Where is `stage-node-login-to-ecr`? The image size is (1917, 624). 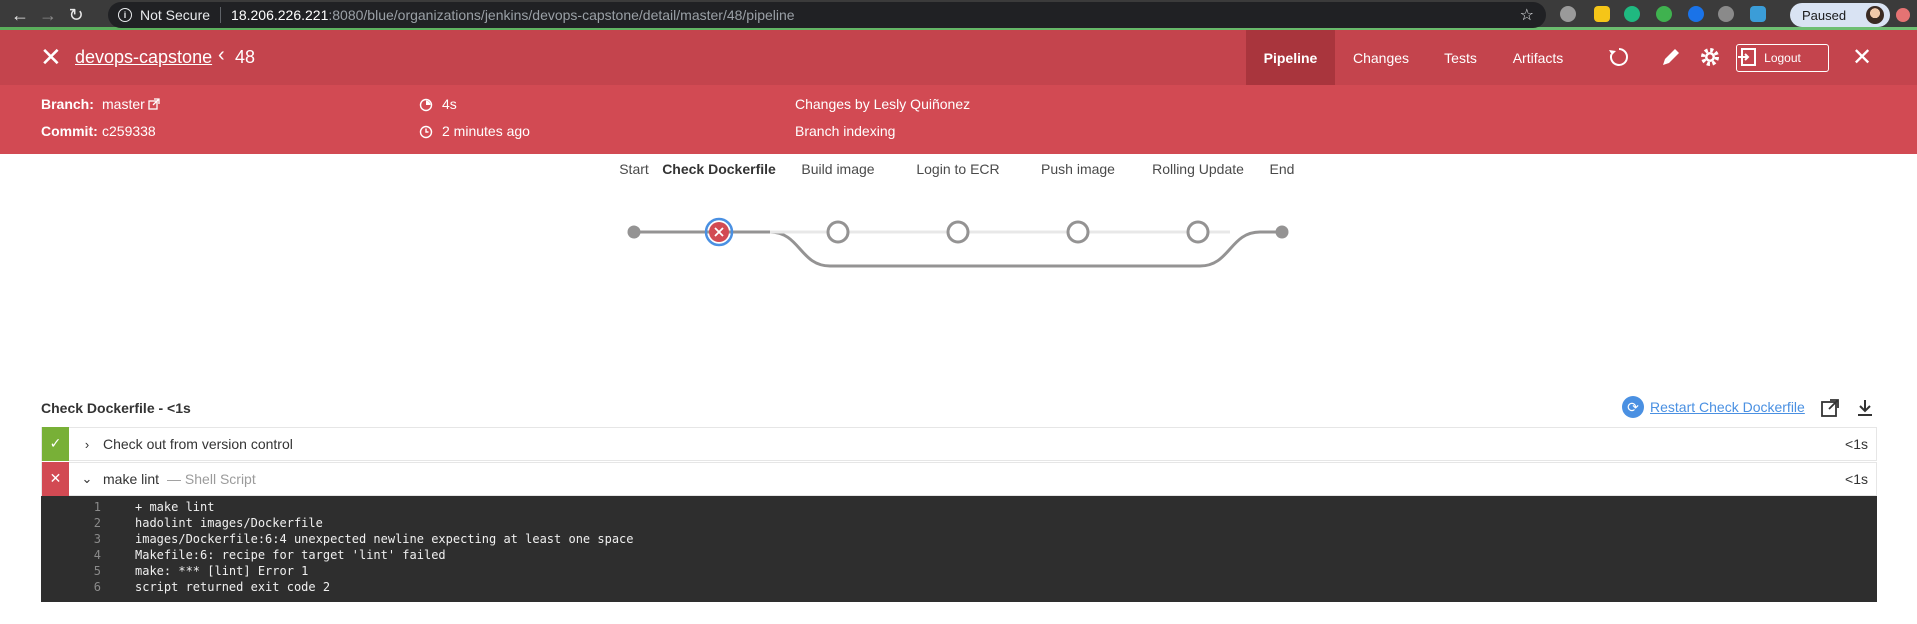 stage-node-login-to-ecr is located at coordinates (958, 232).